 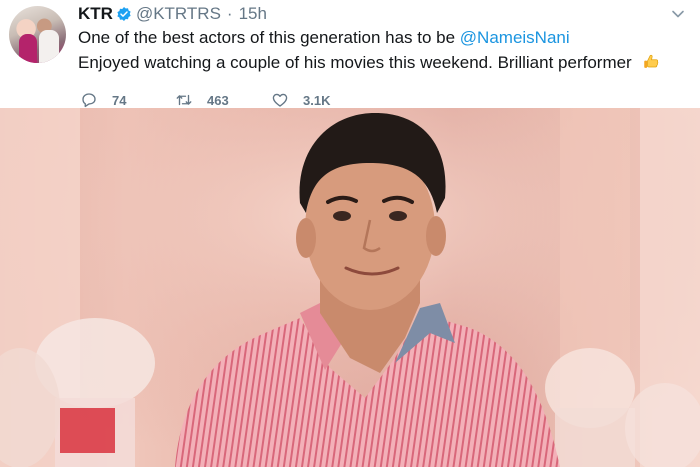 What do you see at coordinates (300, 100) in the screenshot?
I see `like-button: 3.1K` at bounding box center [300, 100].